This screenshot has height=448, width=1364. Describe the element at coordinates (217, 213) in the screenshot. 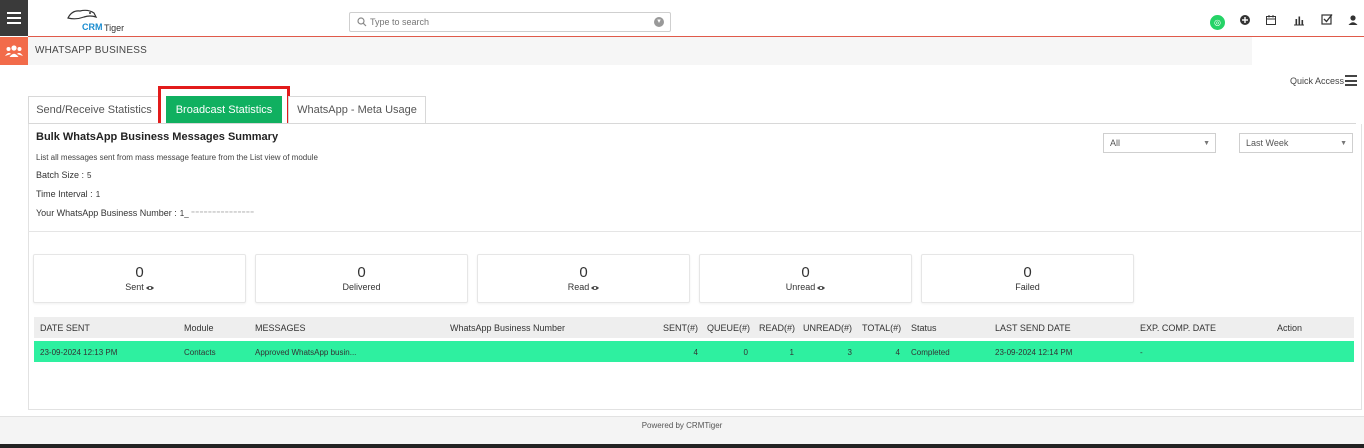

I see `business-number-value: 1_ ⁻⁻⁻⁻⁻⁻⁻⁻⁻⁻⁻⁻⁻⁻⁻` at that location.